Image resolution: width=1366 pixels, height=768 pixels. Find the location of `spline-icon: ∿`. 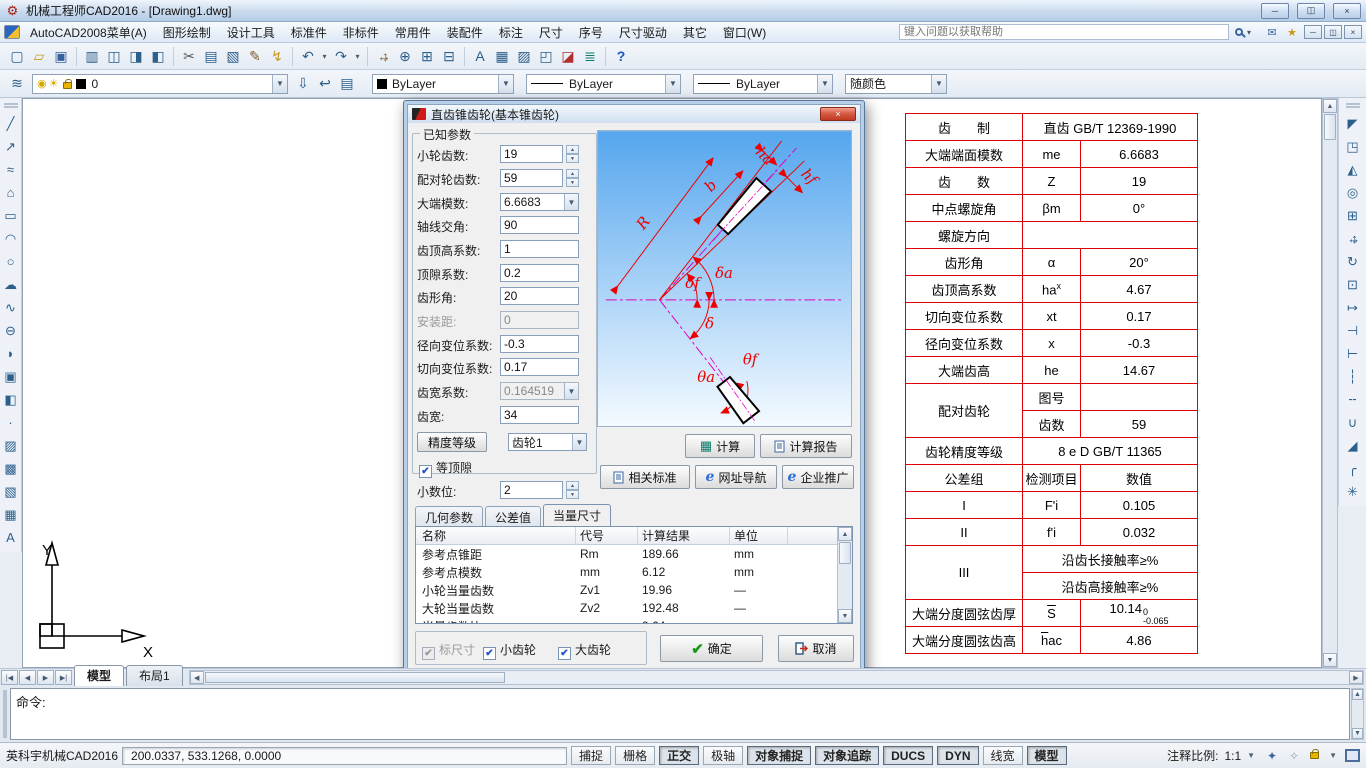

spline-icon: ∿ is located at coordinates (11, 307).